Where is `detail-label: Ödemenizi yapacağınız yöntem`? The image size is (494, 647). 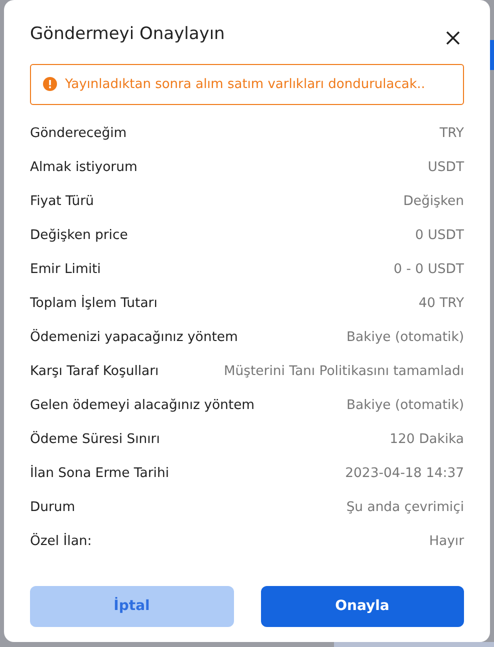
detail-label: Ödemenizi yapacağınız yöntem is located at coordinates (134, 338).